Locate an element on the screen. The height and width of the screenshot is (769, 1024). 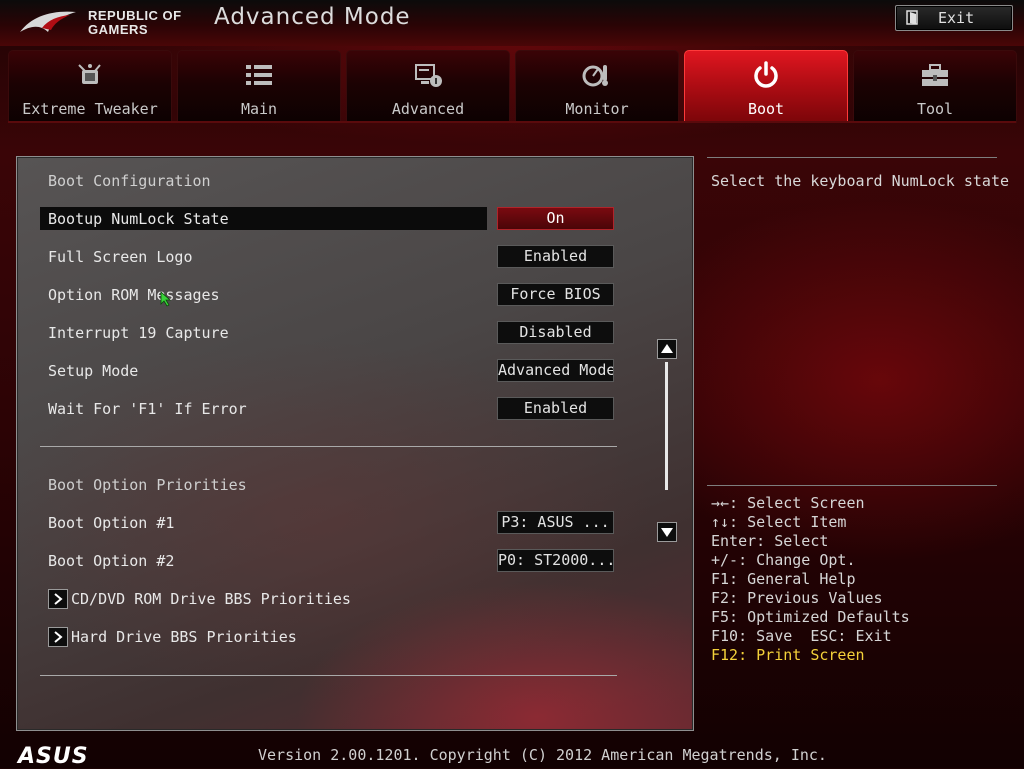
arrow-down-icon is located at coordinates (667, 532).